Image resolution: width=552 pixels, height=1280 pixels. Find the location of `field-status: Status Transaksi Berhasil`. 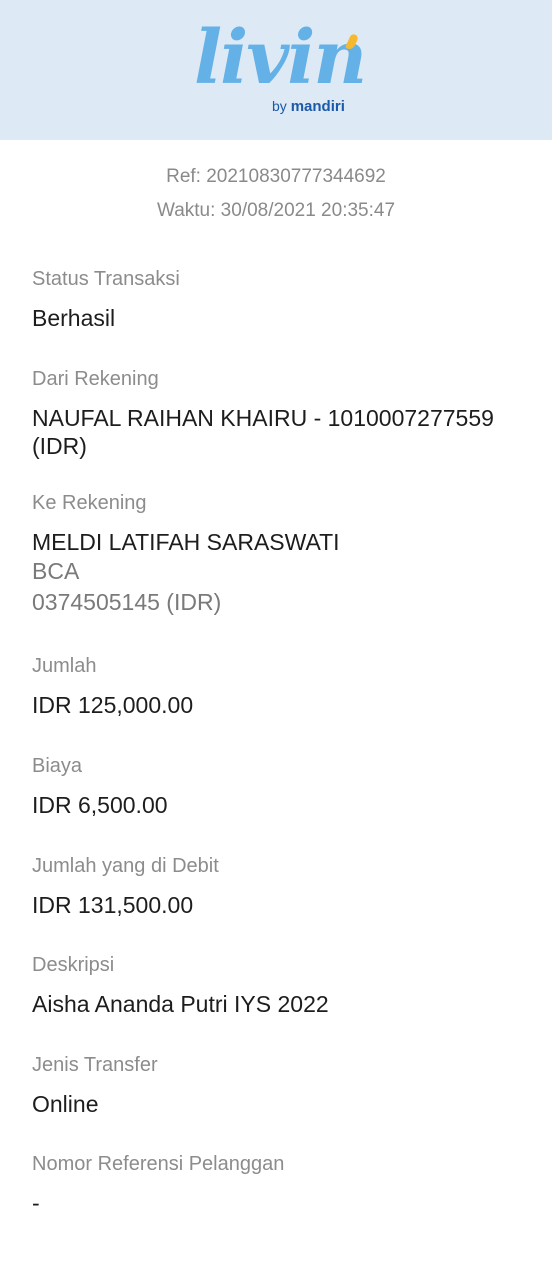

field-status: Status Transaksi Berhasil is located at coordinates (282, 299).